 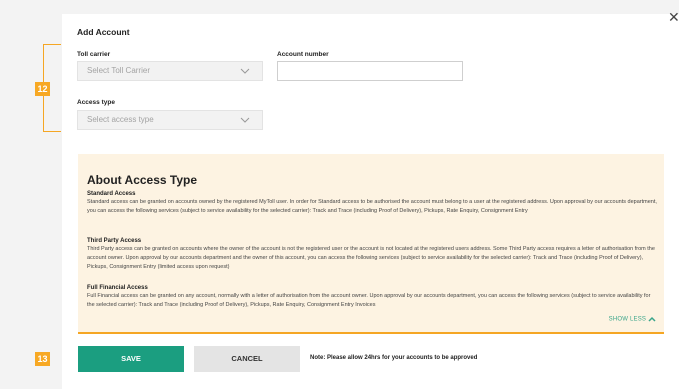 I want to click on access-type-placeholder: Select access type, so click(x=120, y=119).